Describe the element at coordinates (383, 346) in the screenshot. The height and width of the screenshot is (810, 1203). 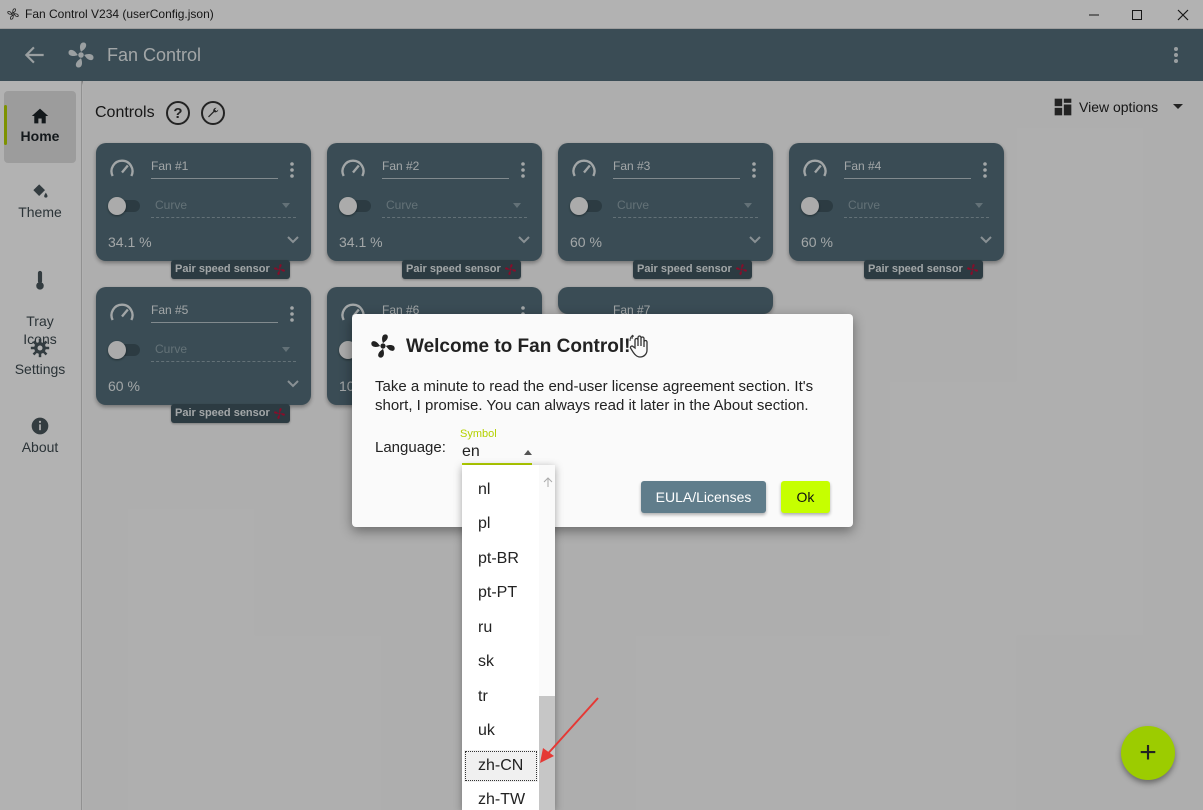
I see `fan-logo-icon` at that location.